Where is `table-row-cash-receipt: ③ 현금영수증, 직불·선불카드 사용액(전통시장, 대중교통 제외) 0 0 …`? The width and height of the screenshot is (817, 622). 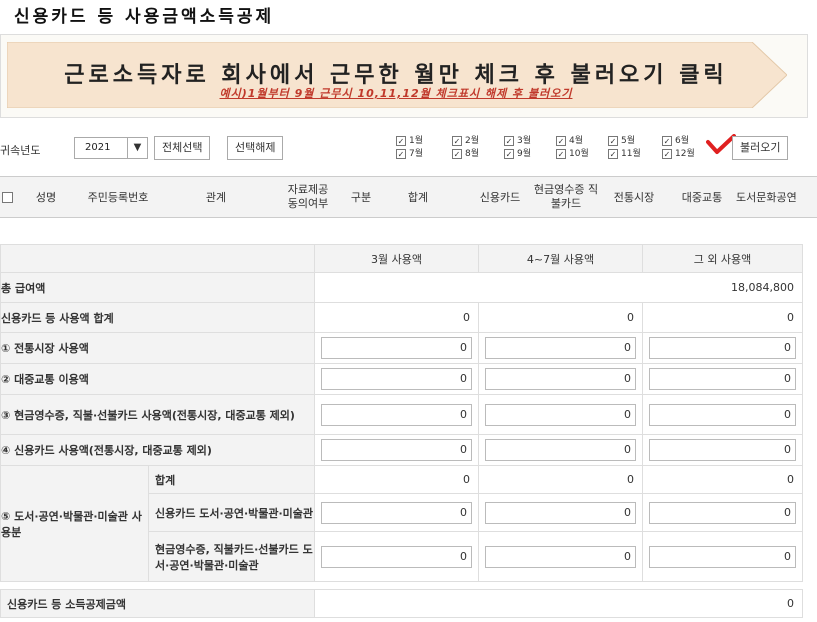
table-row-cash-receipt: ③ 현금영수증, 직불·선불카드 사용액(전통시장, 대중교통 제외) 0 0 … is located at coordinates (401, 414).